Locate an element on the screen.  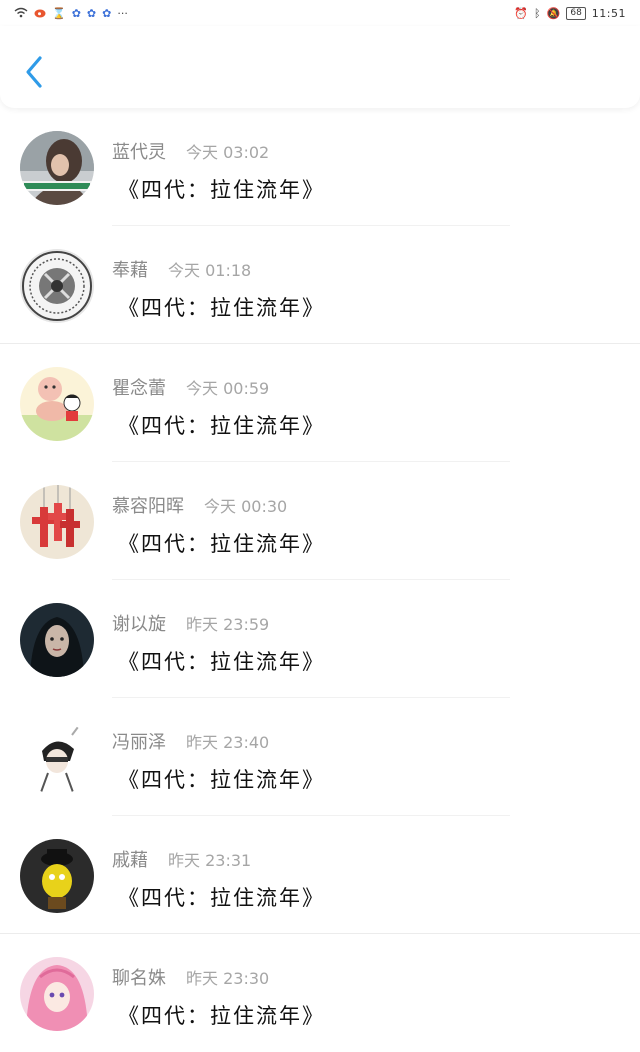
back-button is located at coordinates (35, 72).